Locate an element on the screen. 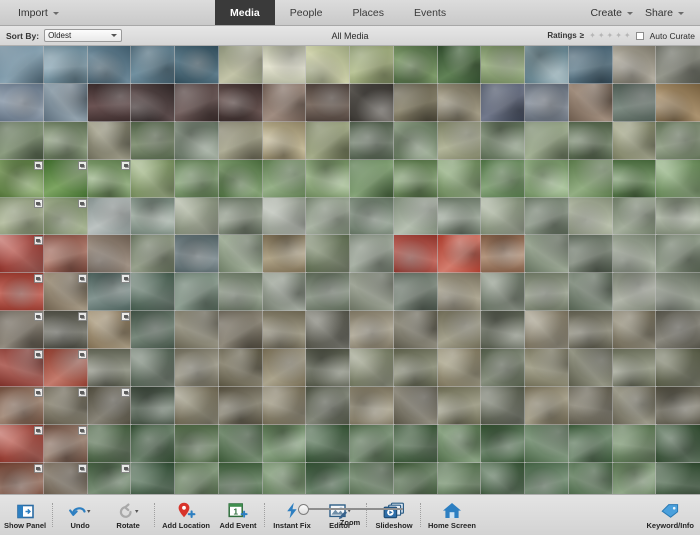 The height and width of the screenshot is (535, 700). share-menu: Share is located at coordinates (664, 12).